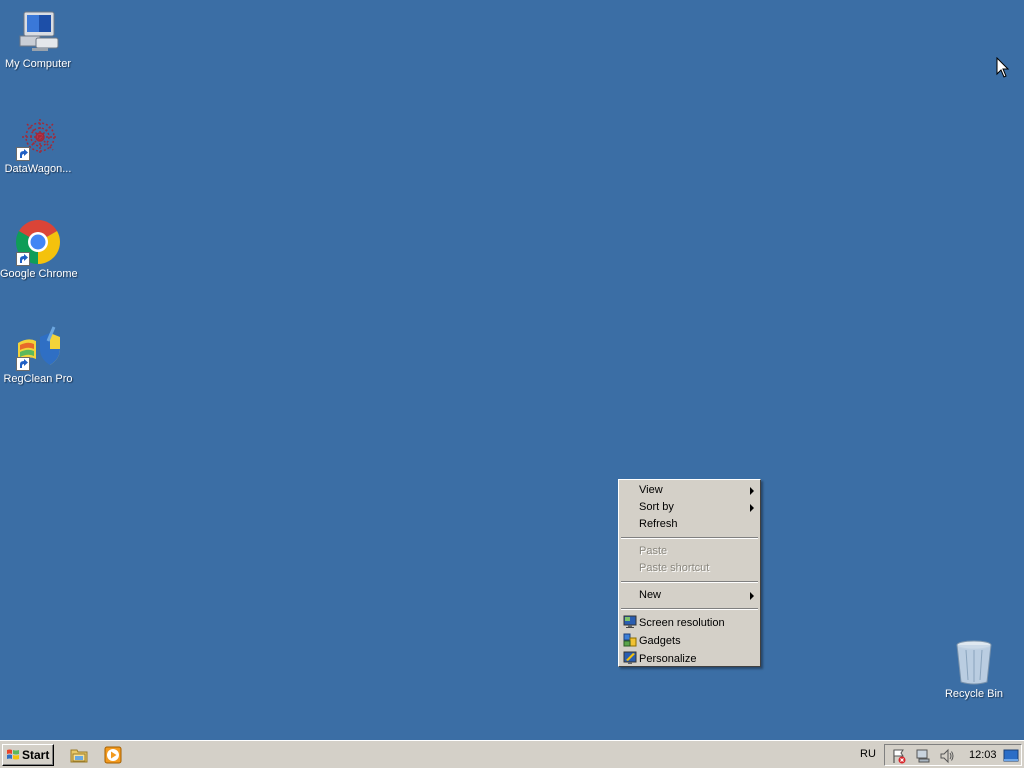 Image resolution: width=1024 pixels, height=768 pixels. Describe the element at coordinates (79, 755) in the screenshot. I see `explorer-icon` at that location.